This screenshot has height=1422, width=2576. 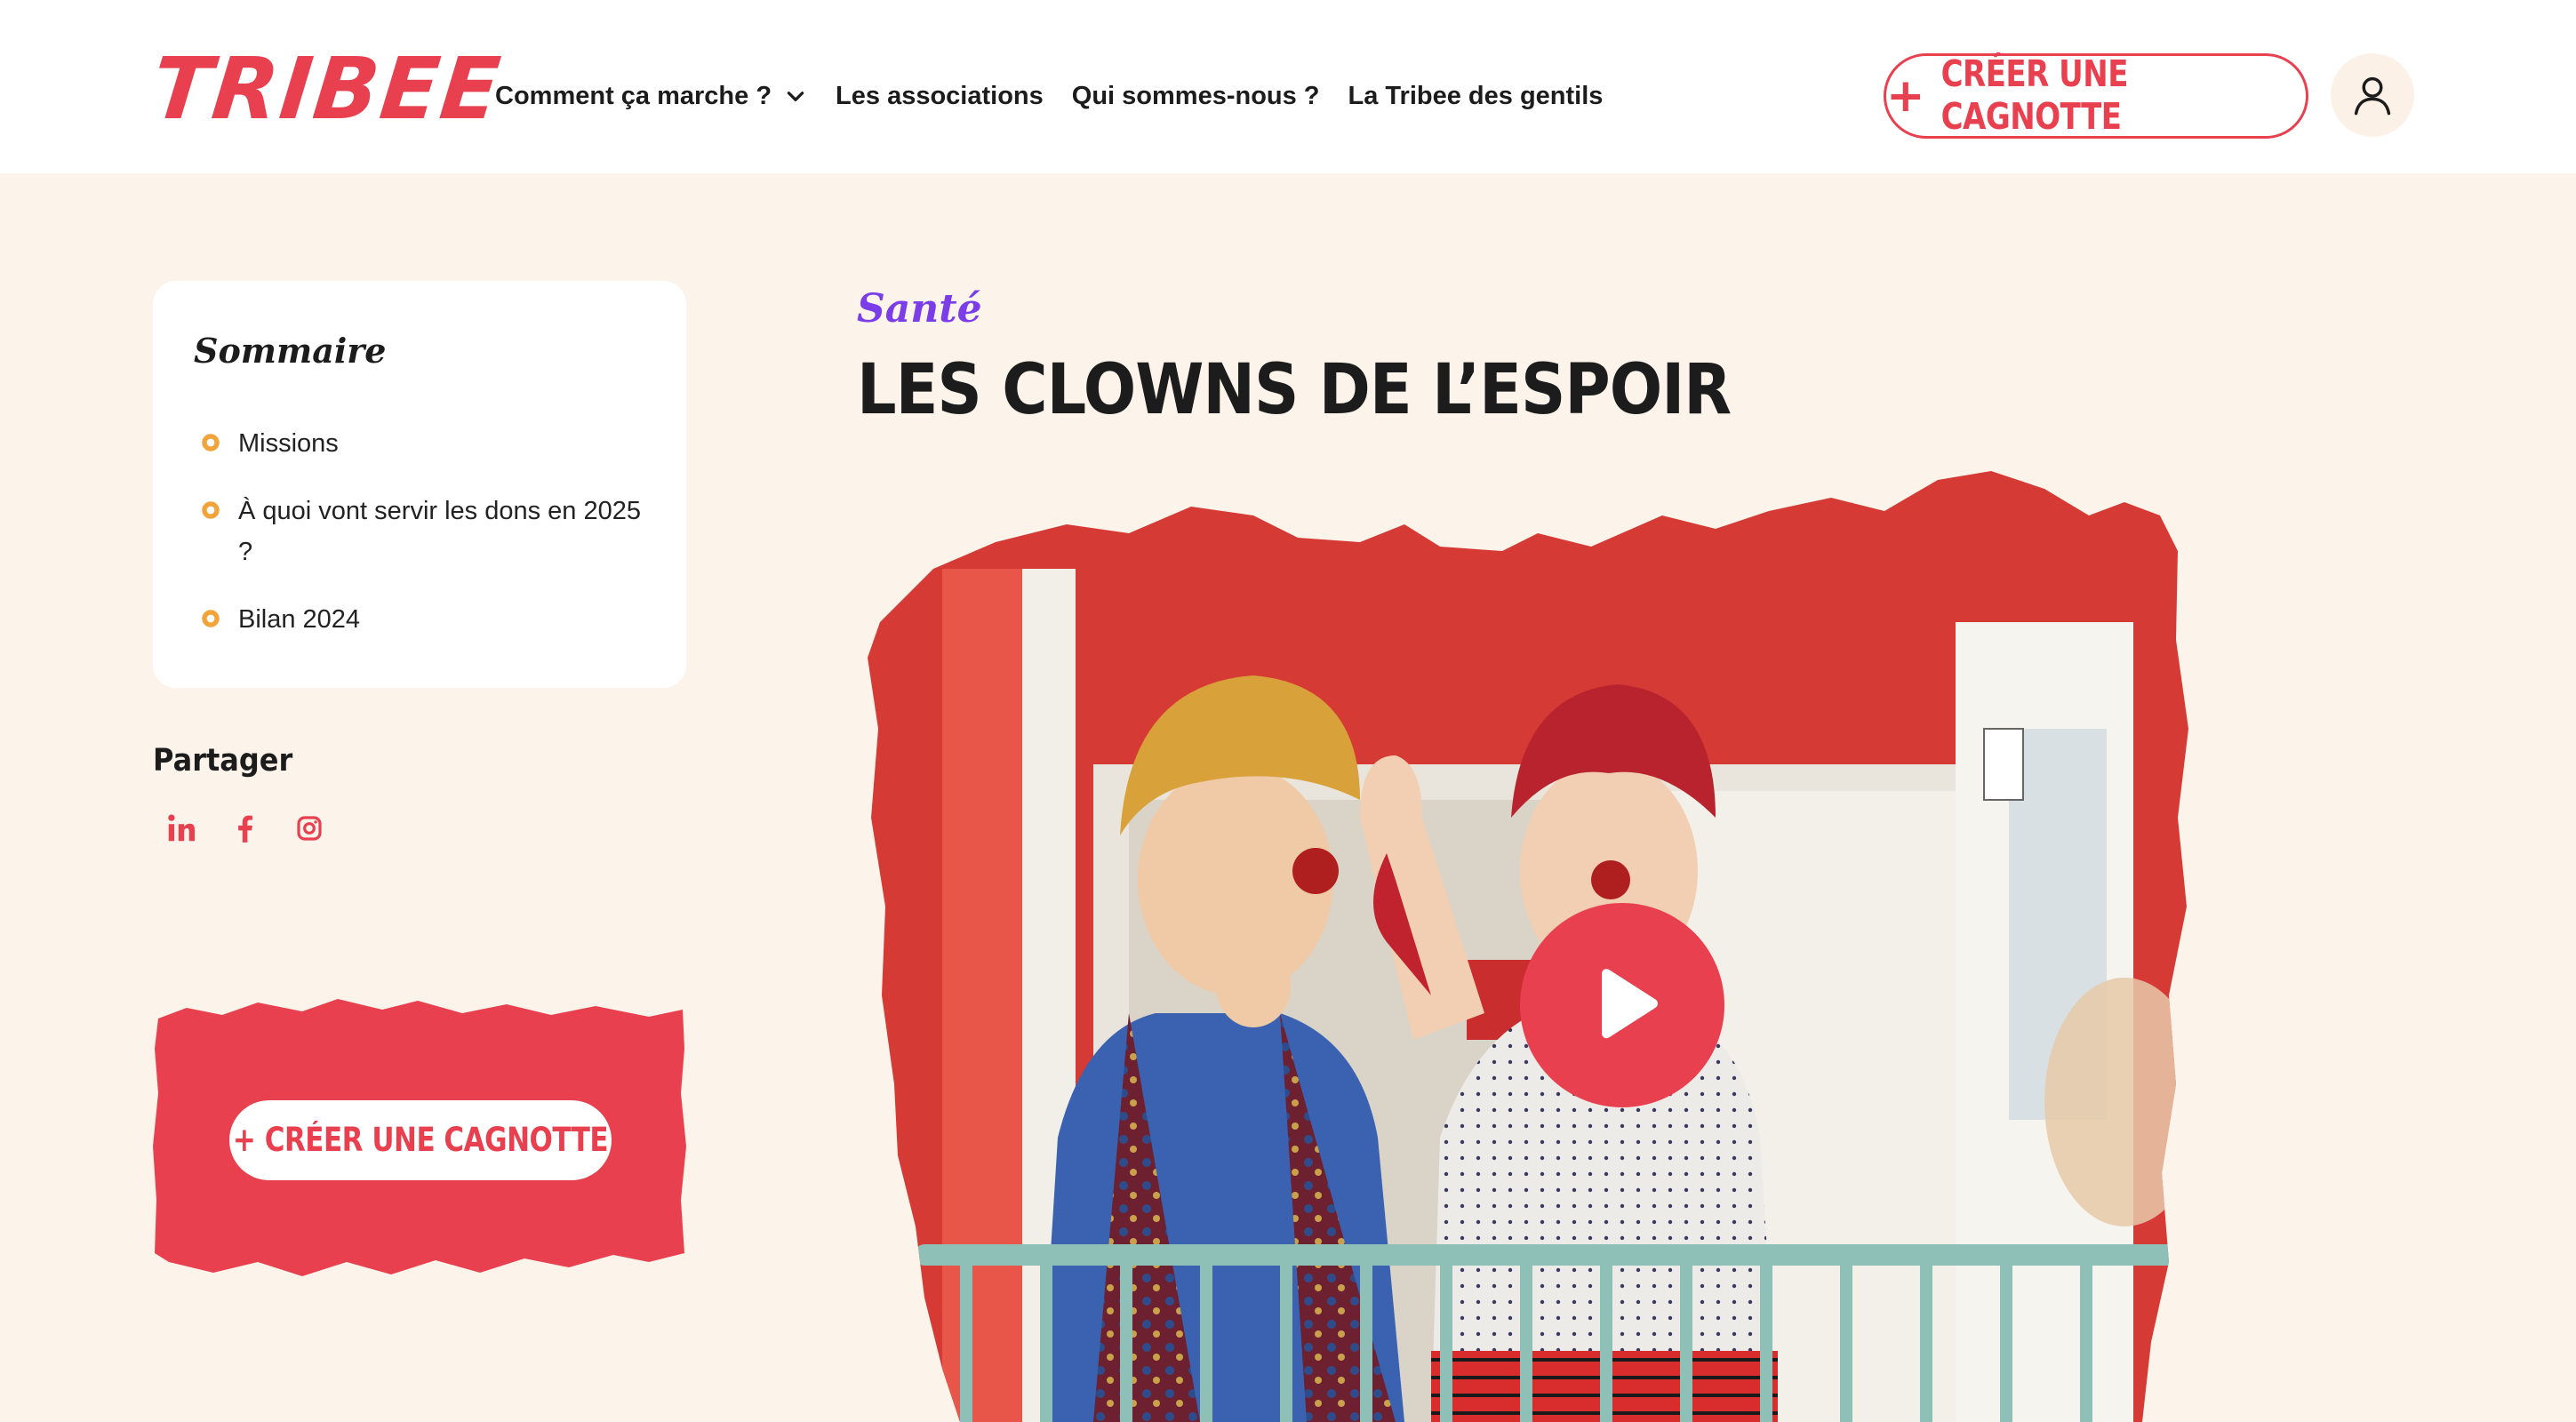 I want to click on play-button, so click(x=1622, y=1005).